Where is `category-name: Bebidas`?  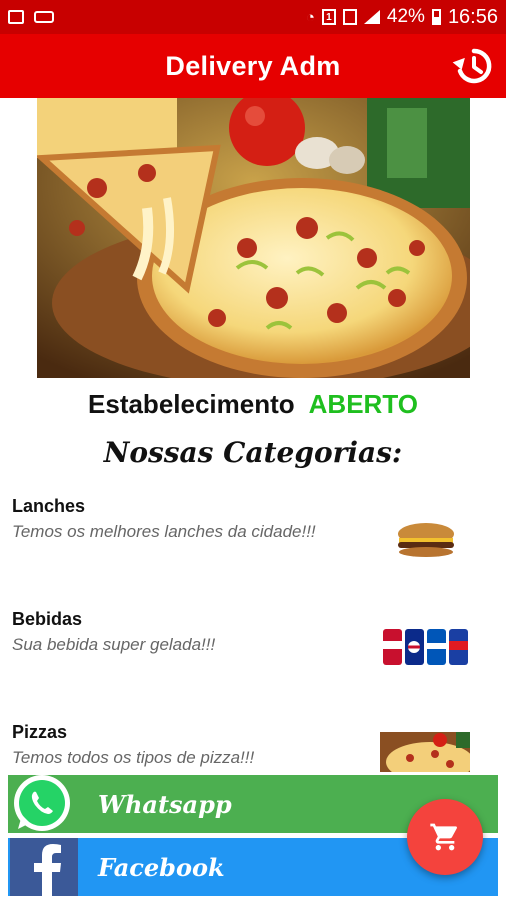
category-name: Bebidas is located at coordinates (47, 619).